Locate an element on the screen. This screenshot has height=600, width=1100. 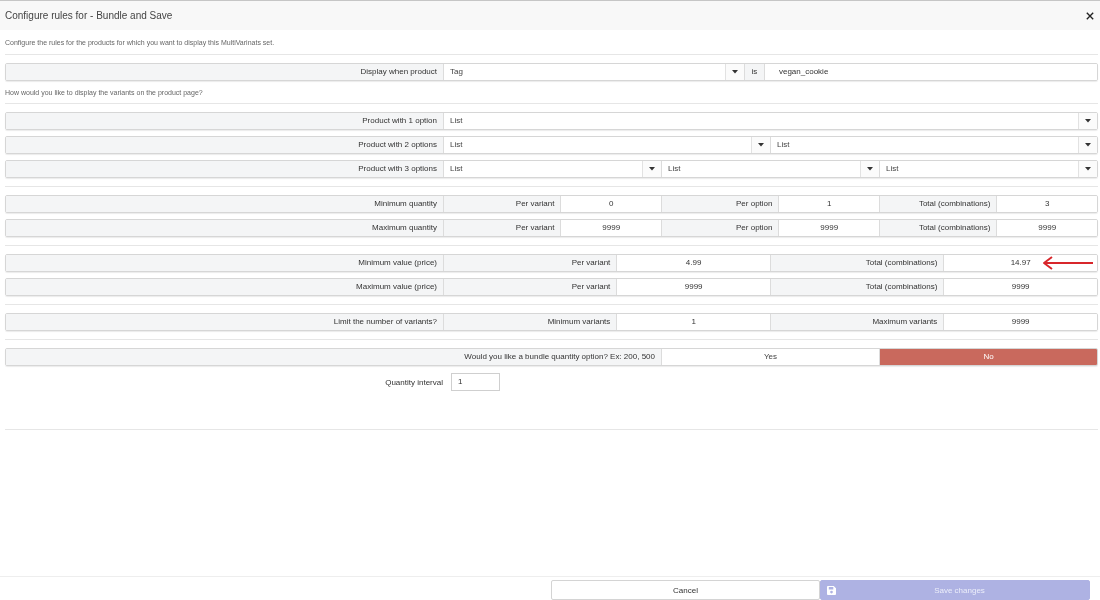
field-label: Maximum variants is located at coordinates (857, 322).